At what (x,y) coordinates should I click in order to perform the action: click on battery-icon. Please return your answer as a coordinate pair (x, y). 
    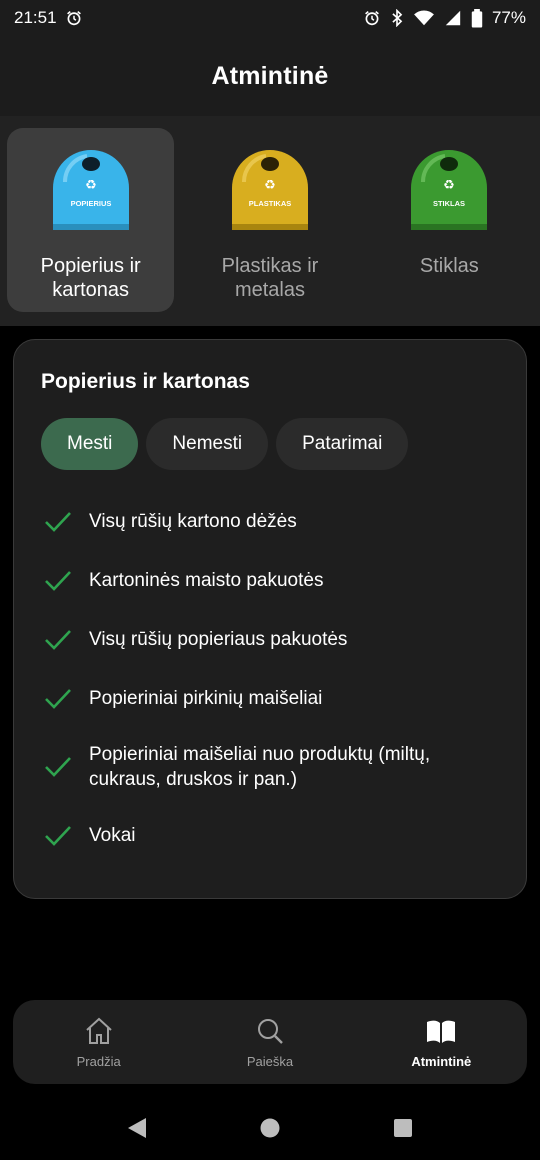
    Looking at the image, I should click on (477, 18).